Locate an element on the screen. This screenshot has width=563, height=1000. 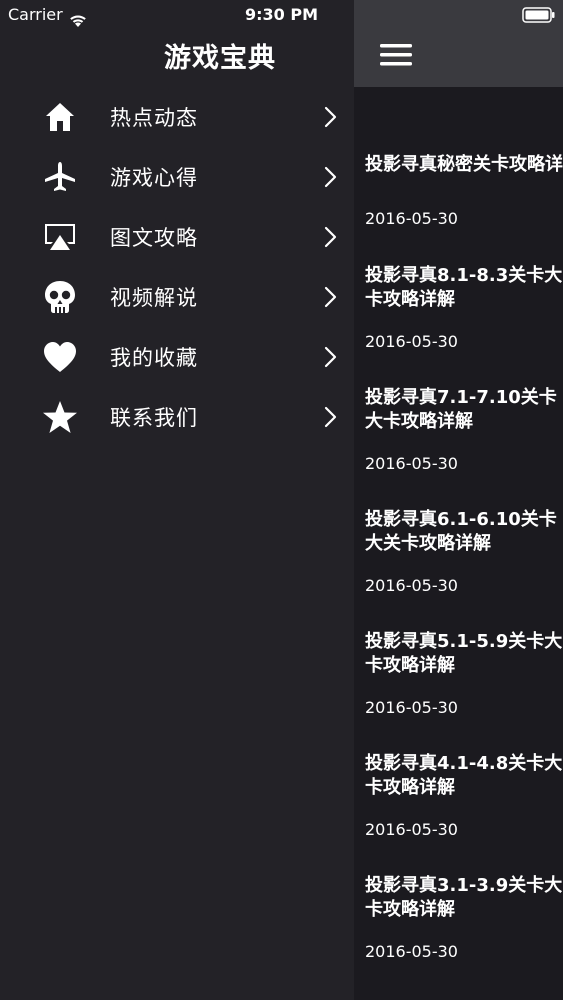
article-item: 投影寻真秘密关卡攻略详解 2016-05-30 is located at coordinates (458, 157).